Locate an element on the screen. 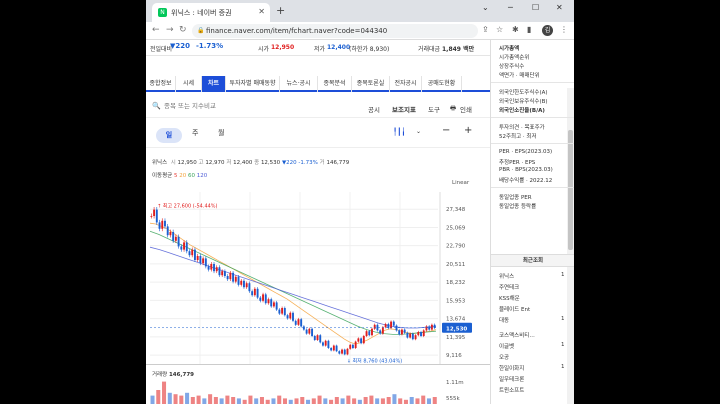 Image resolution: width=720 pixels, height=404 pixels. recent-stock-item: 이글벳 is located at coordinates (506, 346).